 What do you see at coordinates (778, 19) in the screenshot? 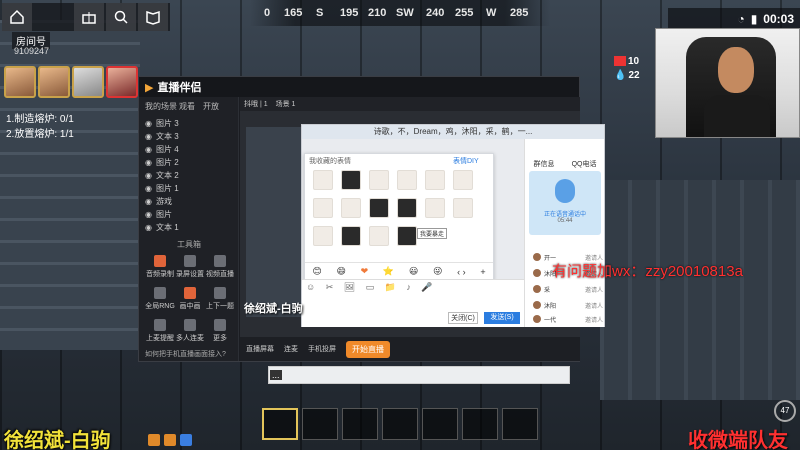
I see `clock: 00:03` at bounding box center [778, 19].